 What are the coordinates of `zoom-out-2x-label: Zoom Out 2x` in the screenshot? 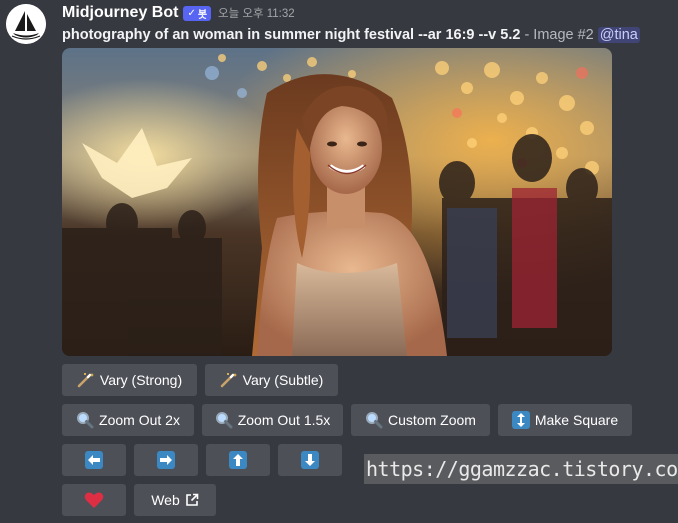 It's located at (139, 420).